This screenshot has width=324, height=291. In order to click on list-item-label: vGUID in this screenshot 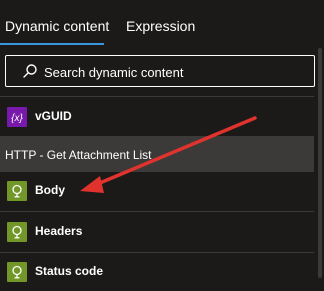, I will do `click(53, 116)`.